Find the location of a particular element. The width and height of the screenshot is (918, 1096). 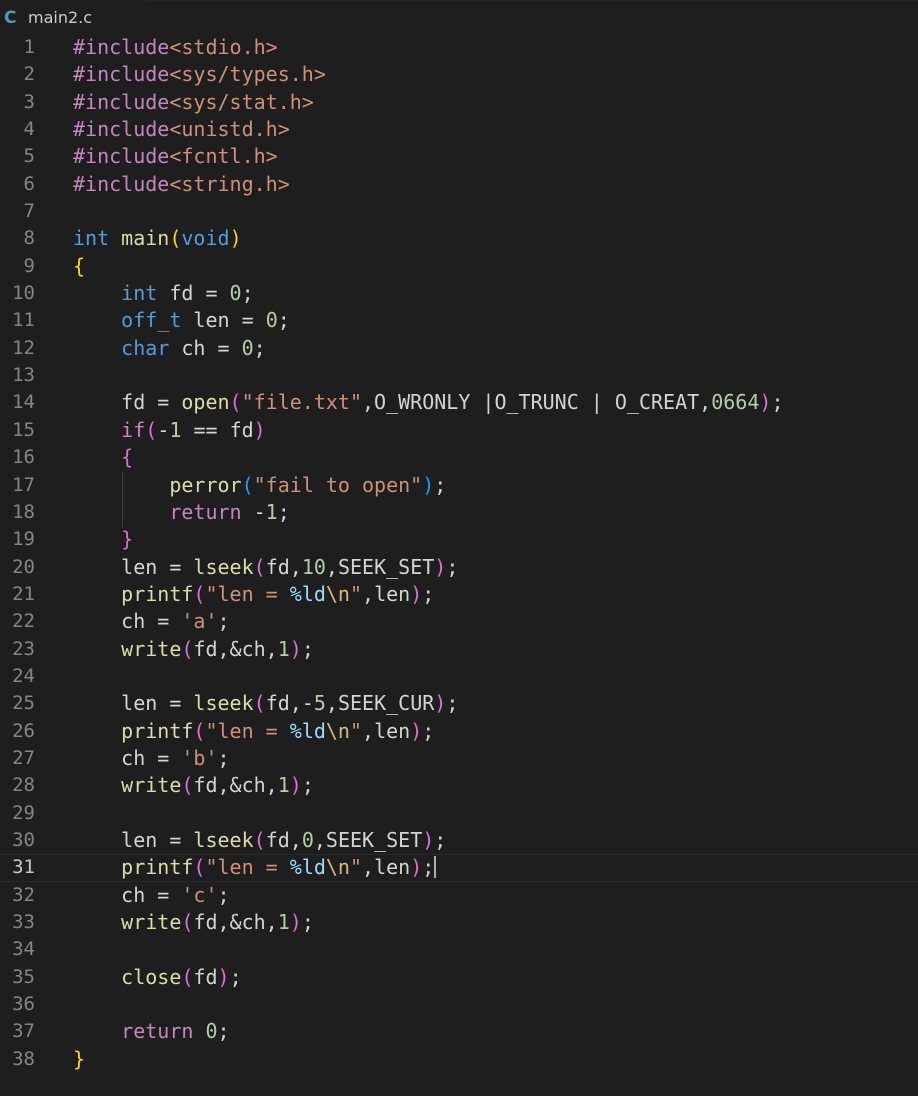

code-token: ) is located at coordinates (223, 976).